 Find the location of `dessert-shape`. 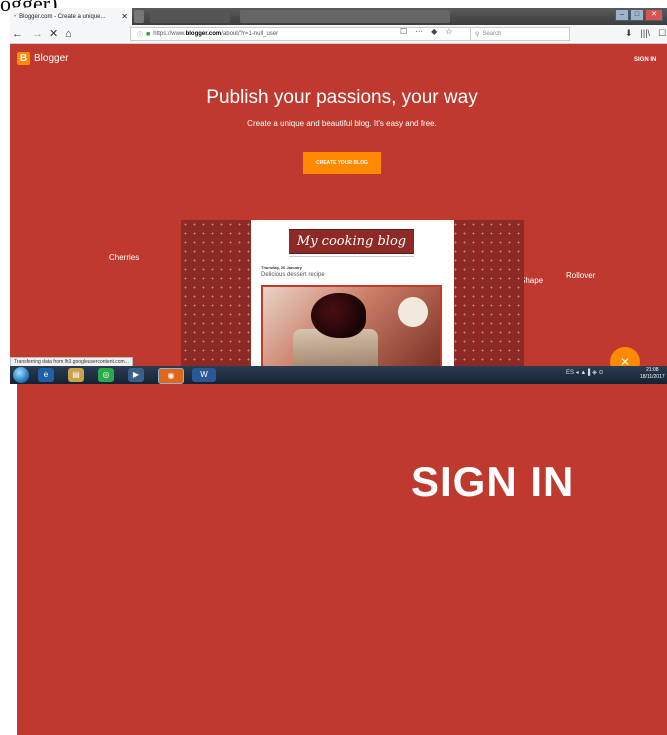

dessert-shape is located at coordinates (338, 315).